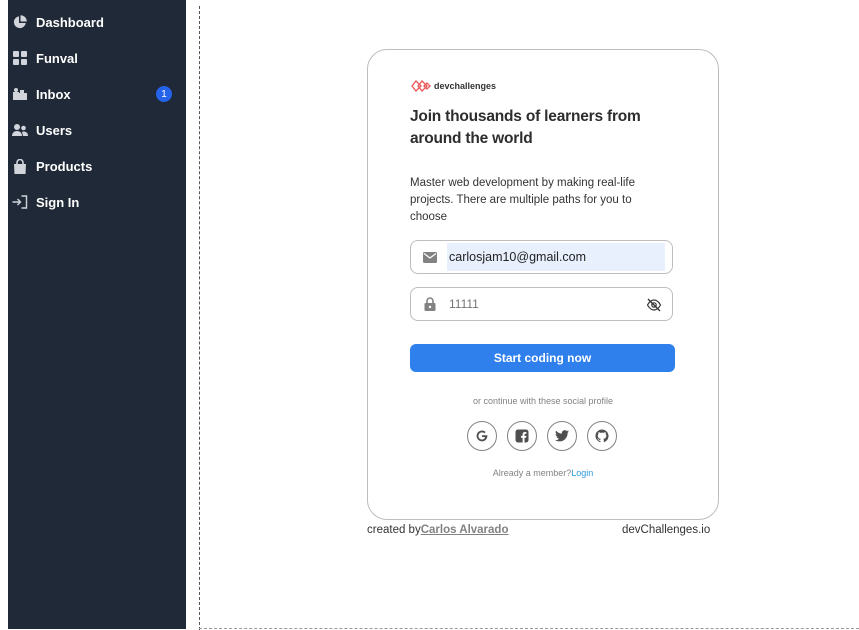 The height and width of the screenshot is (630, 859). What do you see at coordinates (602, 436) in the screenshot?
I see `github-icon` at bounding box center [602, 436].